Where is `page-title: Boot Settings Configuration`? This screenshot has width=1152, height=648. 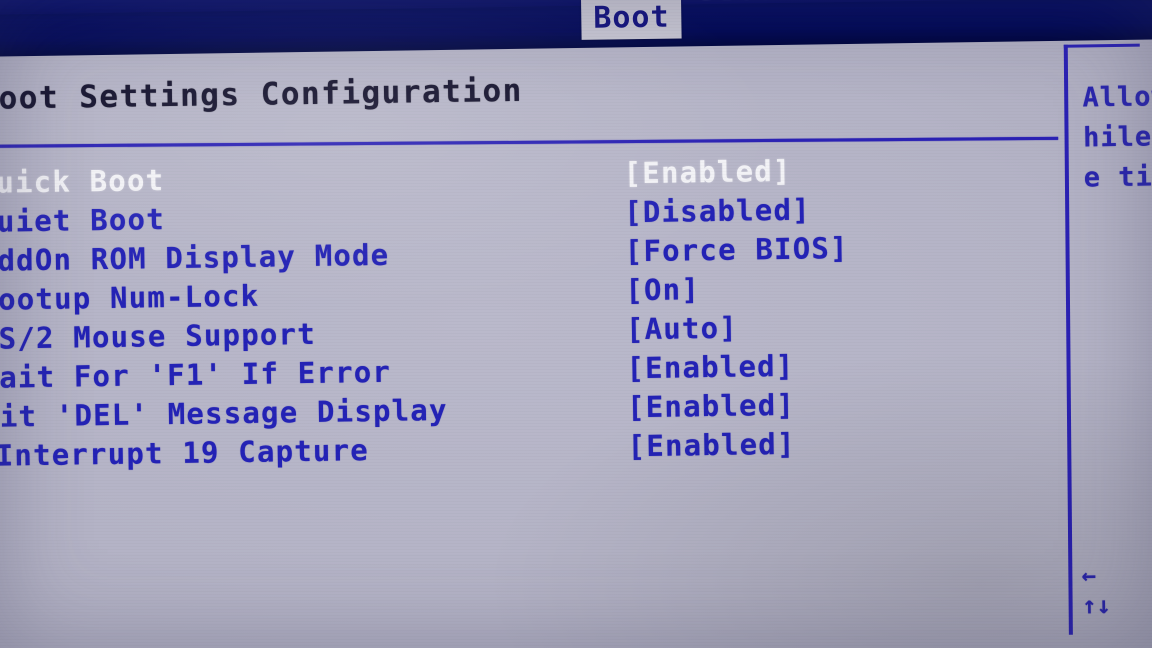
page-title: Boot Settings Configuration is located at coordinates (262, 94).